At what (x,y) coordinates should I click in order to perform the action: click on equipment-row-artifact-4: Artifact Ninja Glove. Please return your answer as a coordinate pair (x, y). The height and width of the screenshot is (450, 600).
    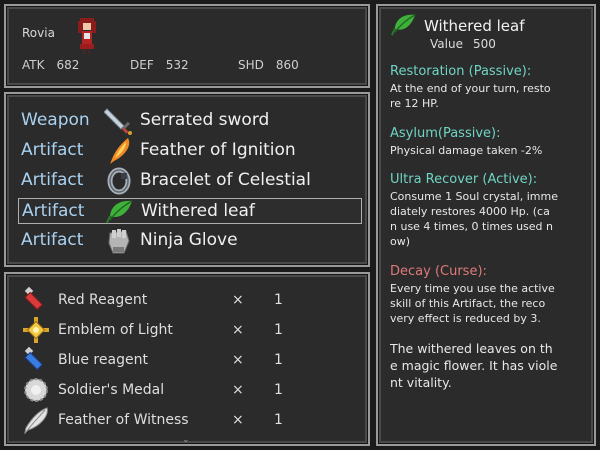
    Looking at the image, I should click on (190, 241).